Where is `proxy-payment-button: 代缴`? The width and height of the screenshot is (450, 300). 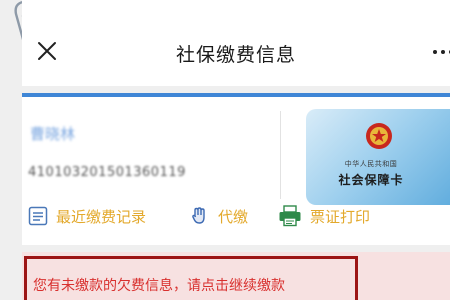
proxy-payment-button: 代缴 is located at coordinates (219, 216).